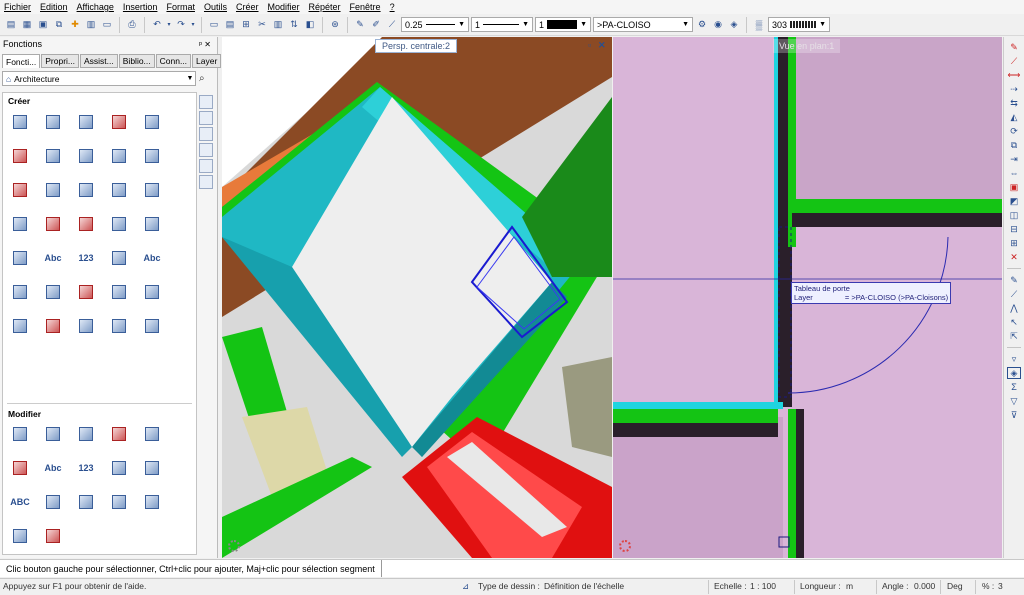 The image size is (1024, 595). What do you see at coordinates (262, 25) in the screenshot?
I see `cut-icon: ✂` at bounding box center [262, 25].